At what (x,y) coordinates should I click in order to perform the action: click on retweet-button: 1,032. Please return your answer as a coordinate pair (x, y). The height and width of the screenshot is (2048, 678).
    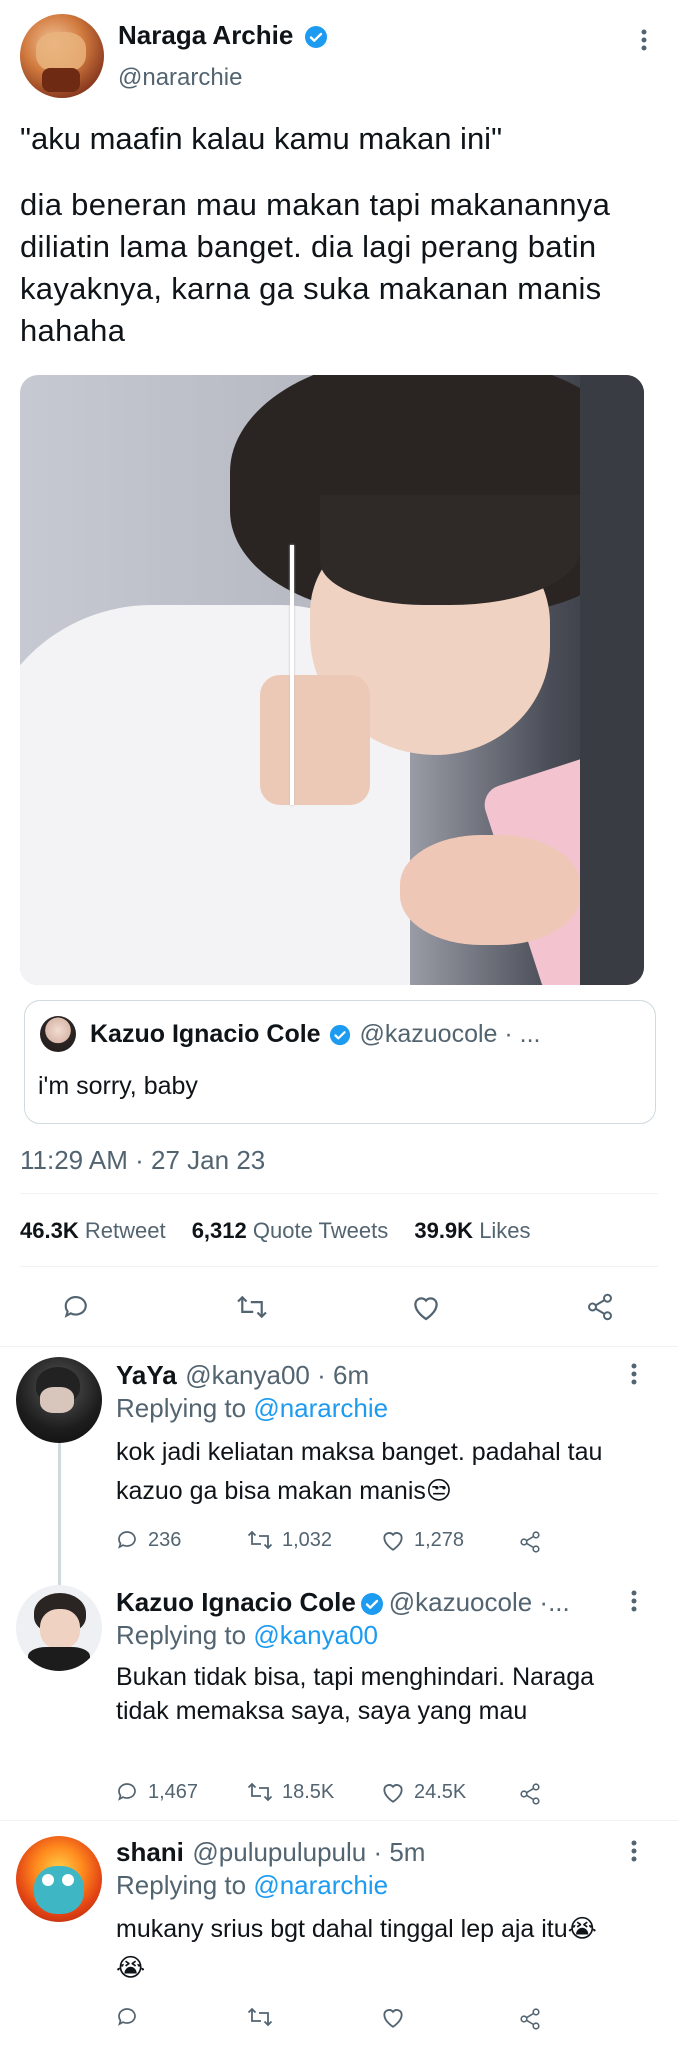
    Looking at the image, I should click on (289, 1540).